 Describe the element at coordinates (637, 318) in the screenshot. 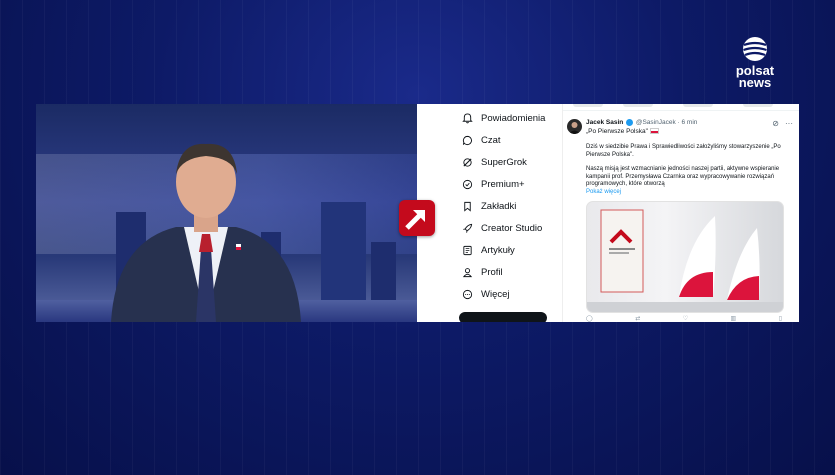

I see `repost-icon: ⇄` at that location.